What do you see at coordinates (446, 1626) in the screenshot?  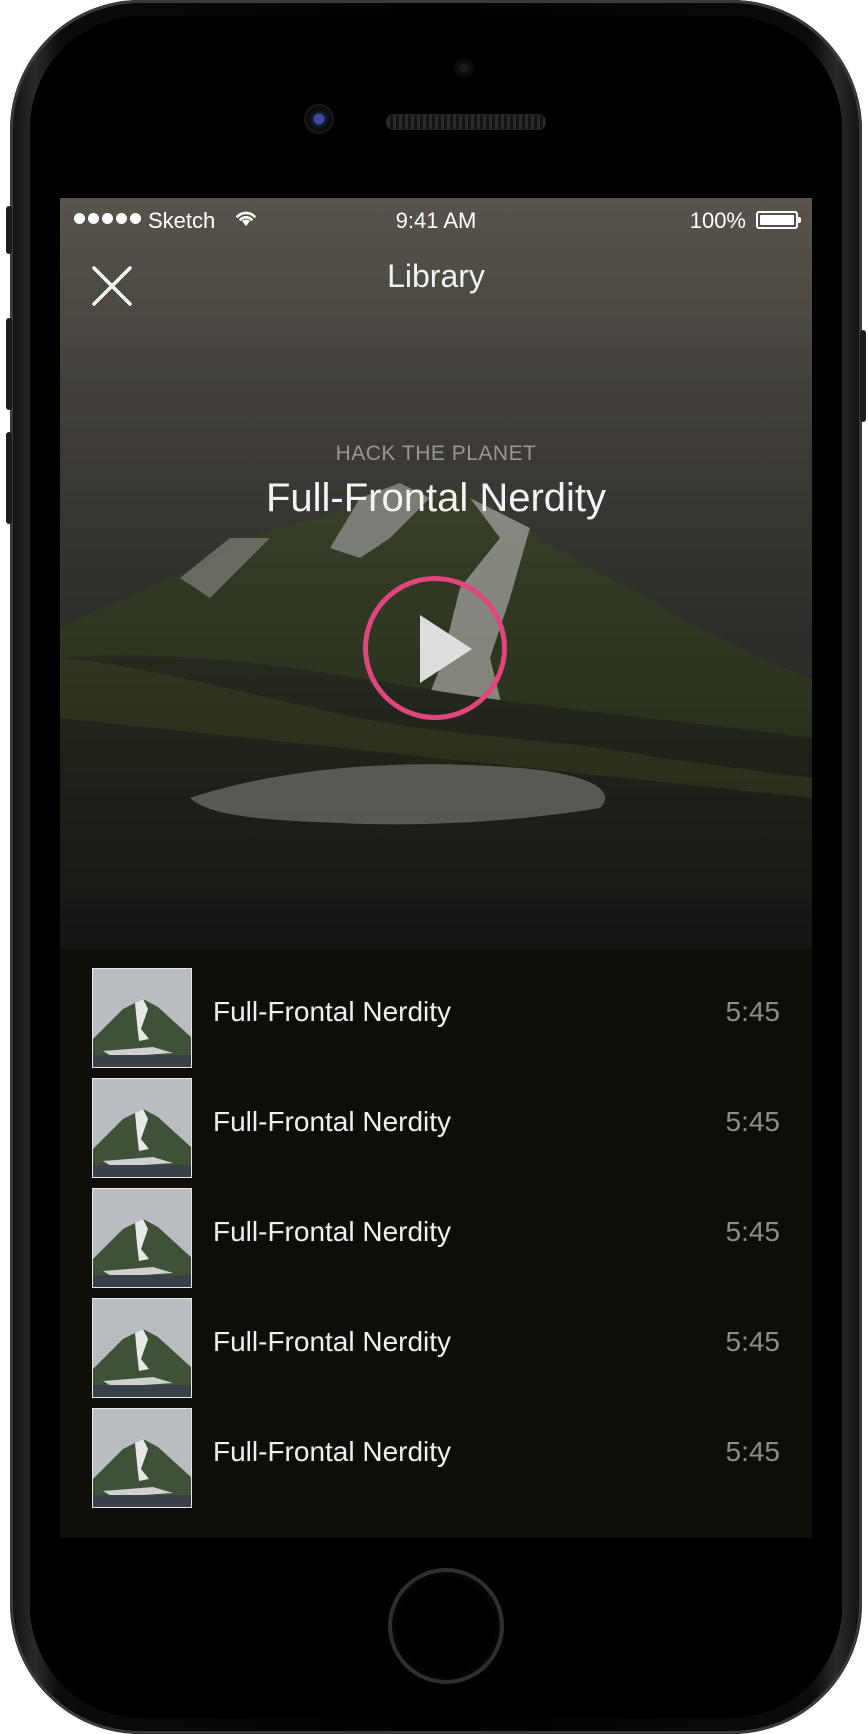 I see `home-button` at bounding box center [446, 1626].